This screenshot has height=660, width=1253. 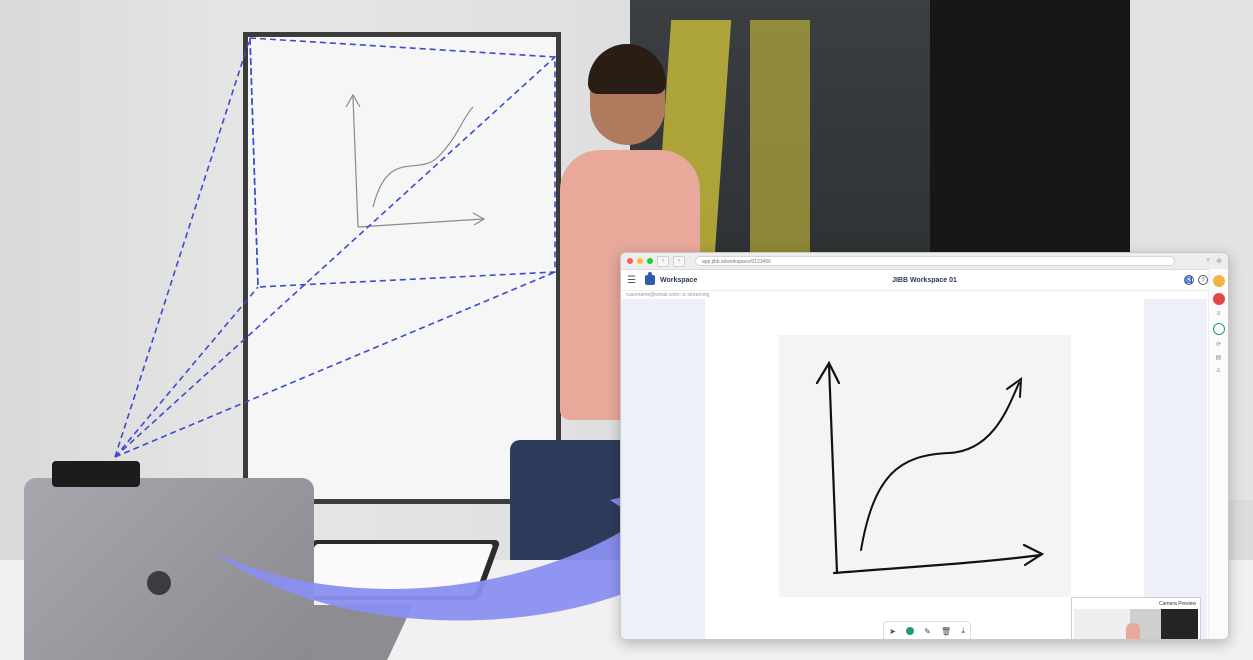 I want to click on drawing-toolbar: ➤ ✎ 🗑 ⤓, so click(x=927, y=630).